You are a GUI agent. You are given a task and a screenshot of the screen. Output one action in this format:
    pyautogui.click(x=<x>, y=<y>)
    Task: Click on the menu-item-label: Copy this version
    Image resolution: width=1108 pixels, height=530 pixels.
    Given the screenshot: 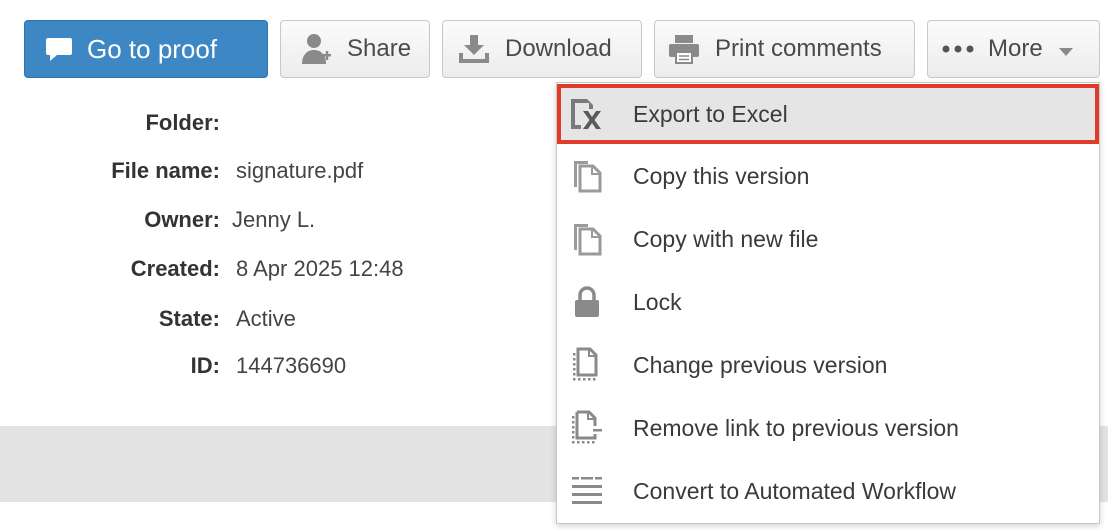 What is the action you would take?
    pyautogui.click(x=721, y=175)
    